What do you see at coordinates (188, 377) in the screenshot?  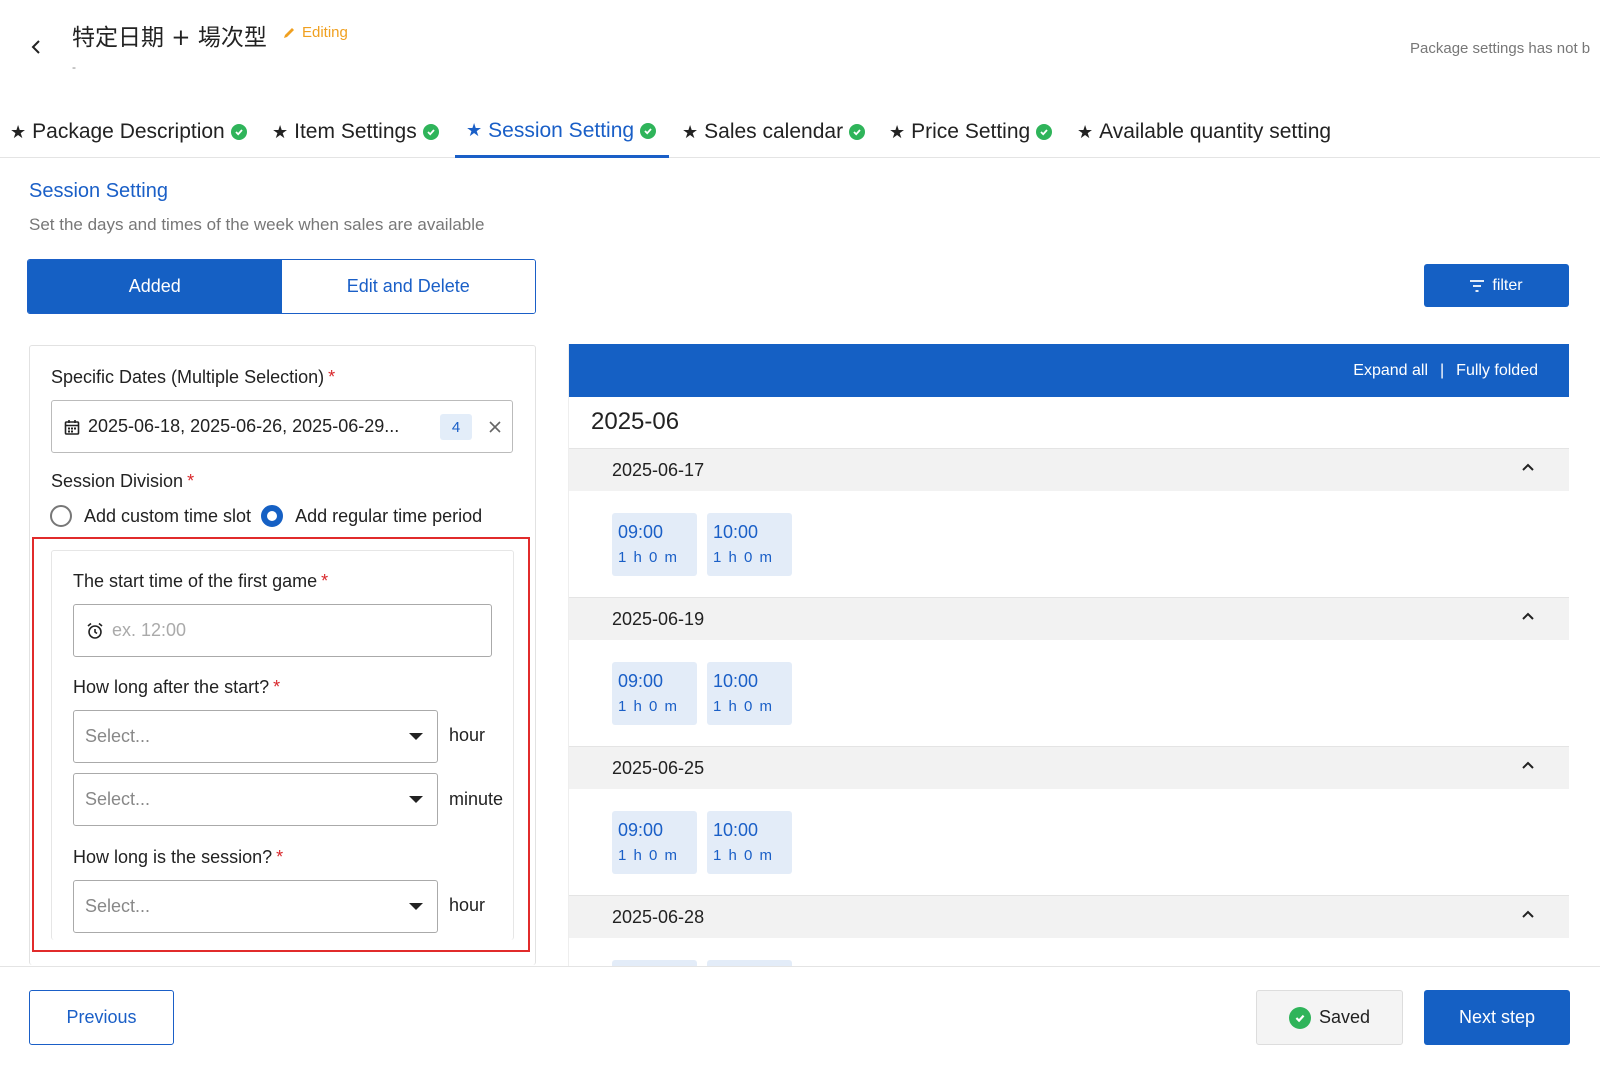 I see `dates-label-text: Specific Dates (Multiple Selection)` at bounding box center [188, 377].